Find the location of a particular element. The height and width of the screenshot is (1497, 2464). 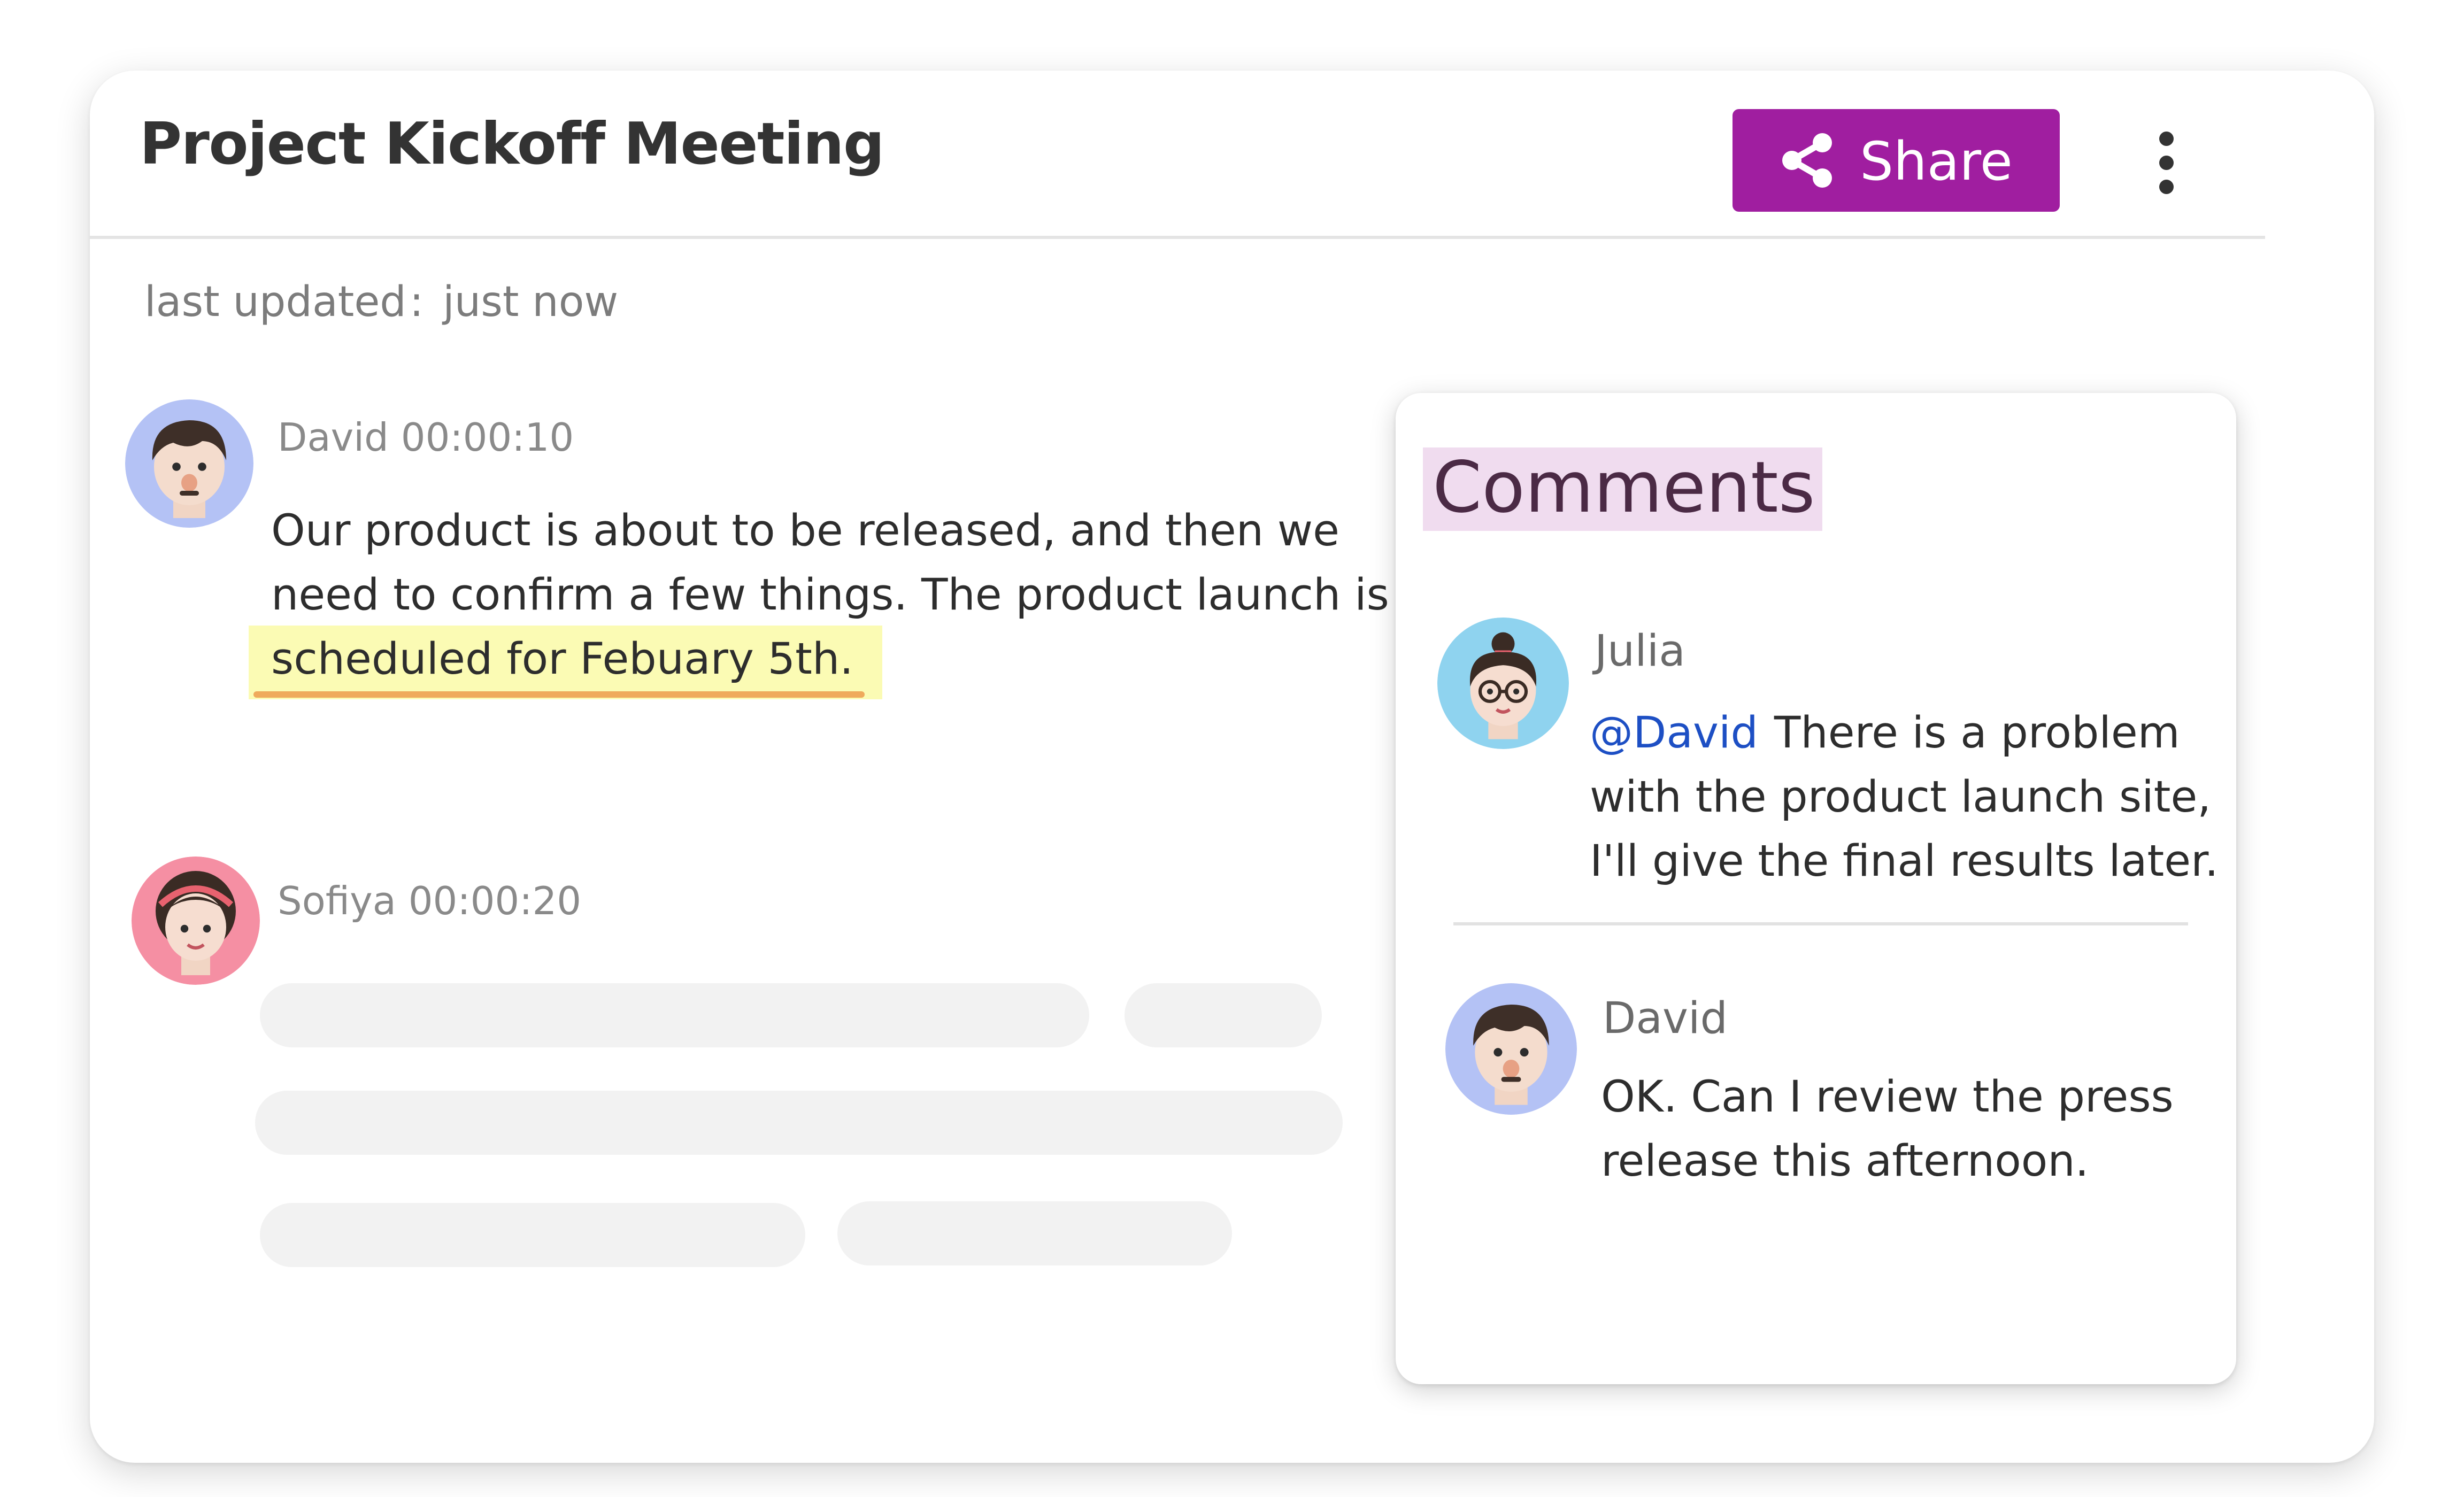

share-label: Share is located at coordinates (1936, 161).